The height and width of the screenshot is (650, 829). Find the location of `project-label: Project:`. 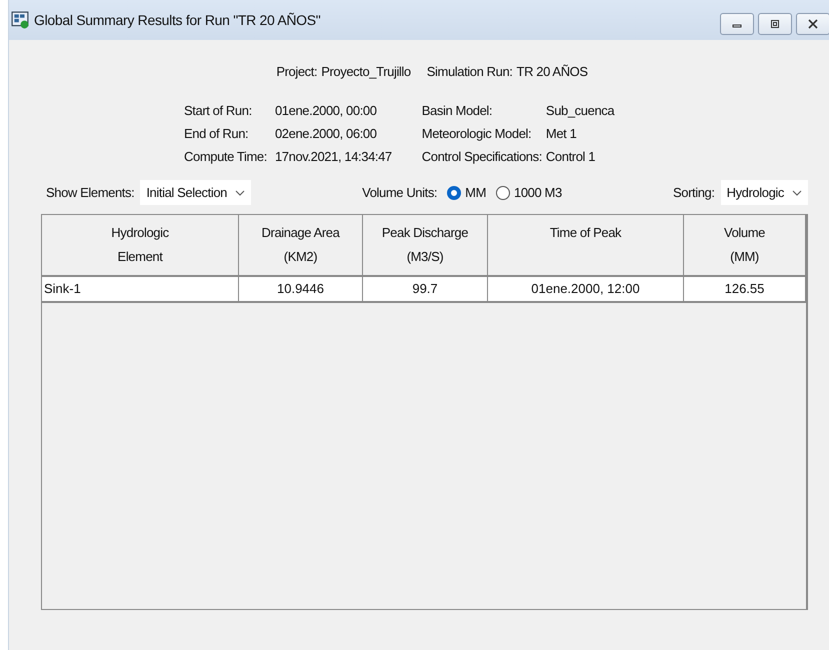

project-label: Project: is located at coordinates (297, 71).